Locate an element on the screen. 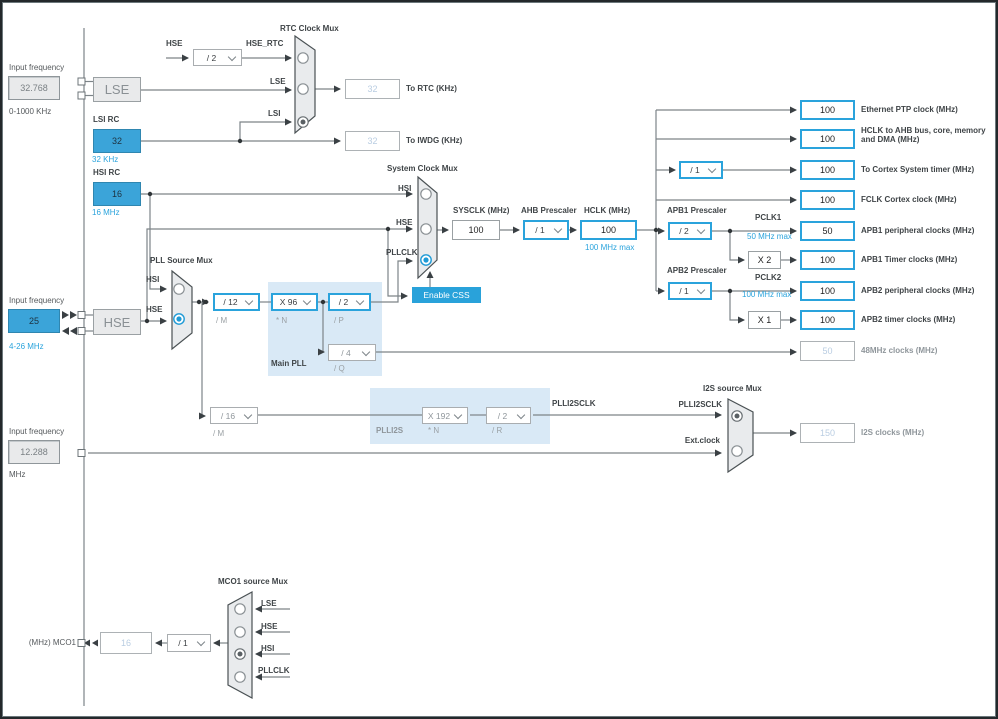 The image size is (998, 719). mco1-mux-title: MCO1 source Mux is located at coordinates (253, 581).